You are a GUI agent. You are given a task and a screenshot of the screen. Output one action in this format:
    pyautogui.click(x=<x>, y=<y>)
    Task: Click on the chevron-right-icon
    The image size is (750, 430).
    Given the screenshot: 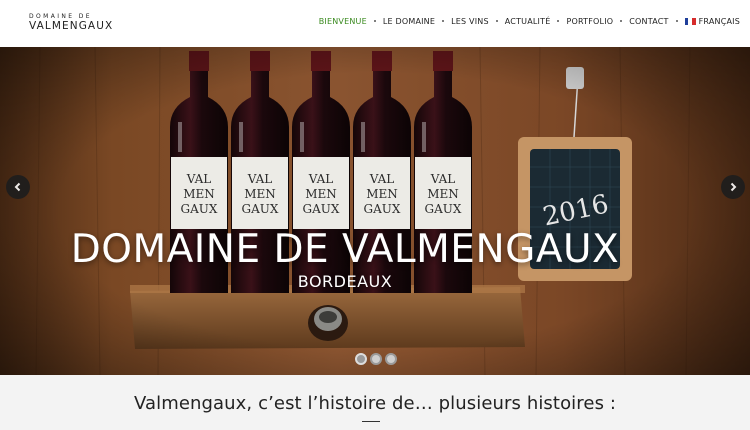 What is the action you would take?
    pyautogui.click(x=733, y=187)
    